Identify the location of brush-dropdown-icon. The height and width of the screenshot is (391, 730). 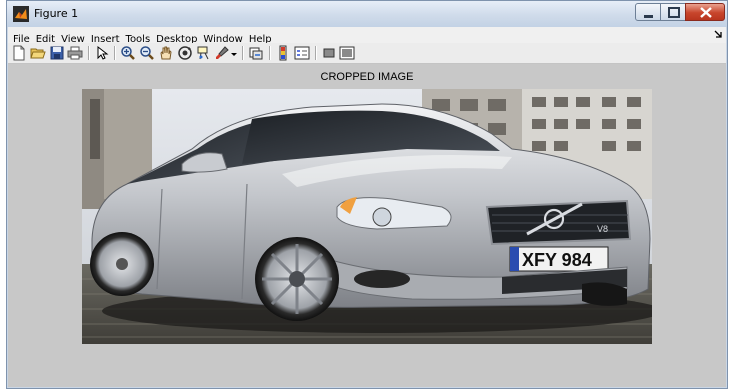
(234, 53).